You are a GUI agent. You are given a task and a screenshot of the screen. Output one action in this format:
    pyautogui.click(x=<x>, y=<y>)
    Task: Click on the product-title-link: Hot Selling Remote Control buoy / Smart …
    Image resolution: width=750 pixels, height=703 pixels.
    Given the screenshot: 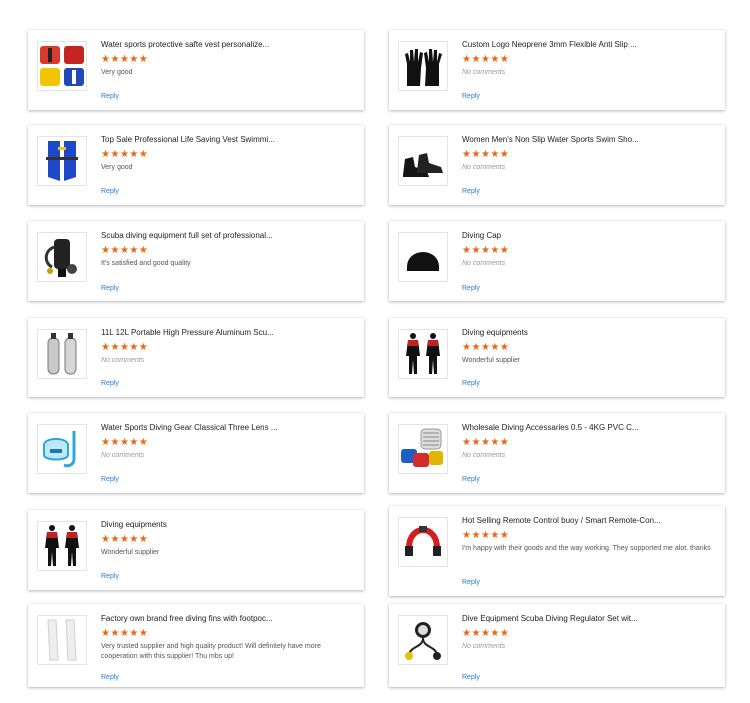 What is the action you would take?
    pyautogui.click(x=589, y=521)
    